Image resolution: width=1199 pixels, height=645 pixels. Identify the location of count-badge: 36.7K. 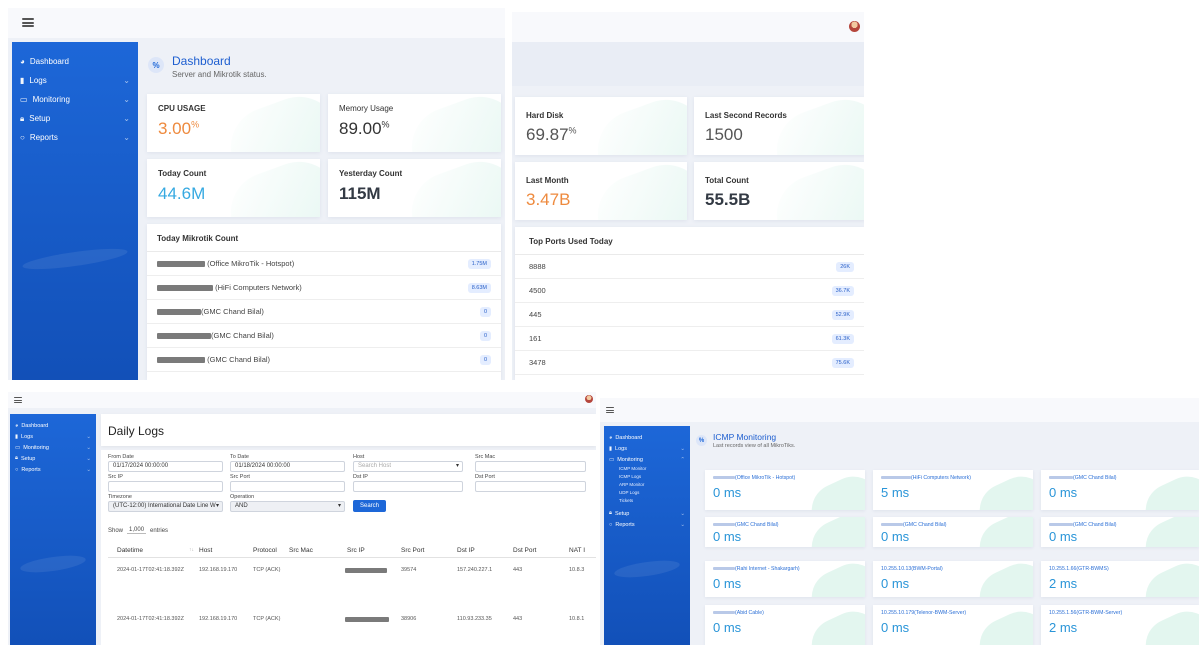
(842, 290).